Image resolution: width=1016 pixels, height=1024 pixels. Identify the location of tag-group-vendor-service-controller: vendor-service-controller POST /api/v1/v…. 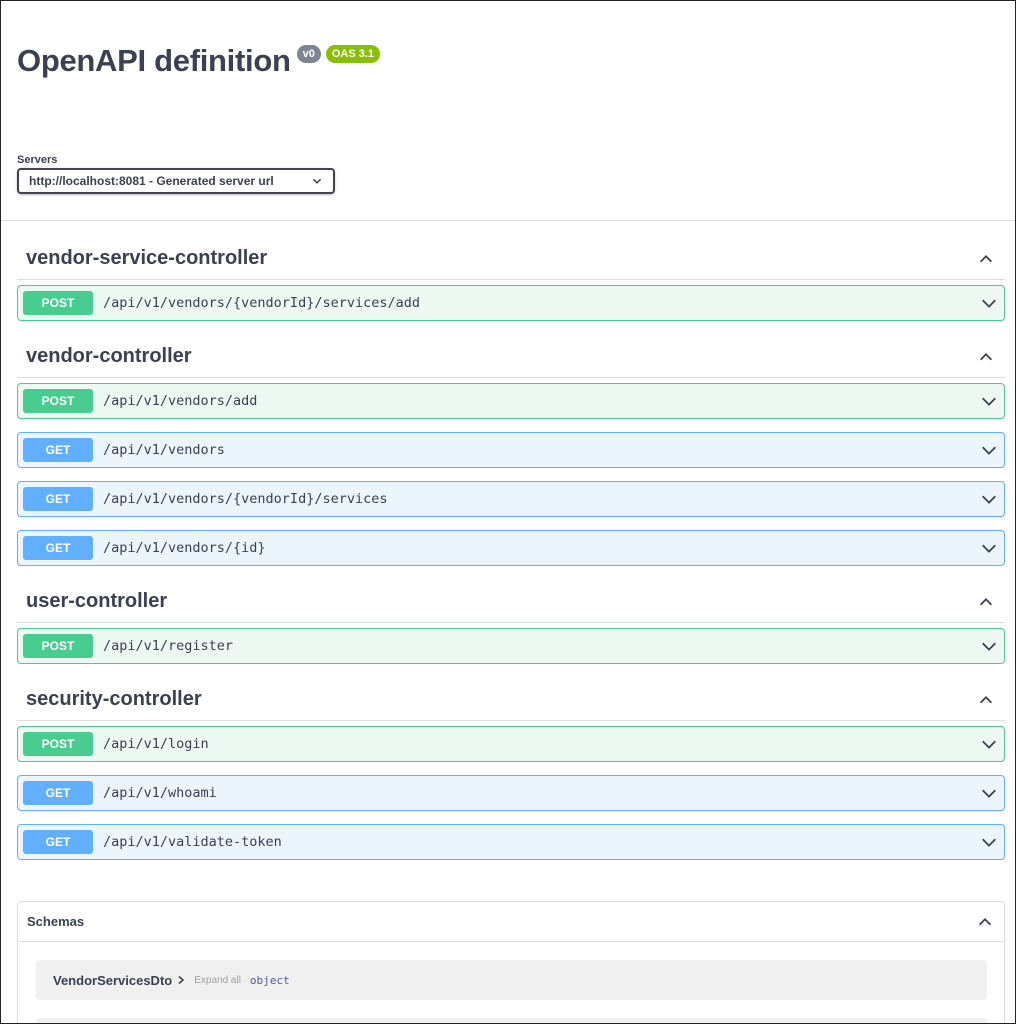
(511, 279).